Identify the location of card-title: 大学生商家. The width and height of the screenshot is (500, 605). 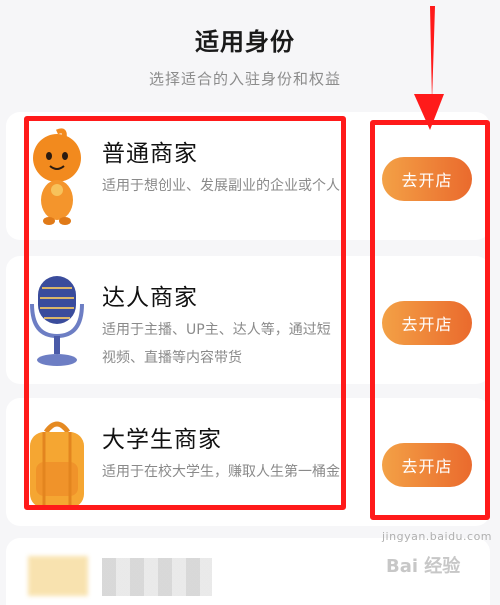
(162, 440).